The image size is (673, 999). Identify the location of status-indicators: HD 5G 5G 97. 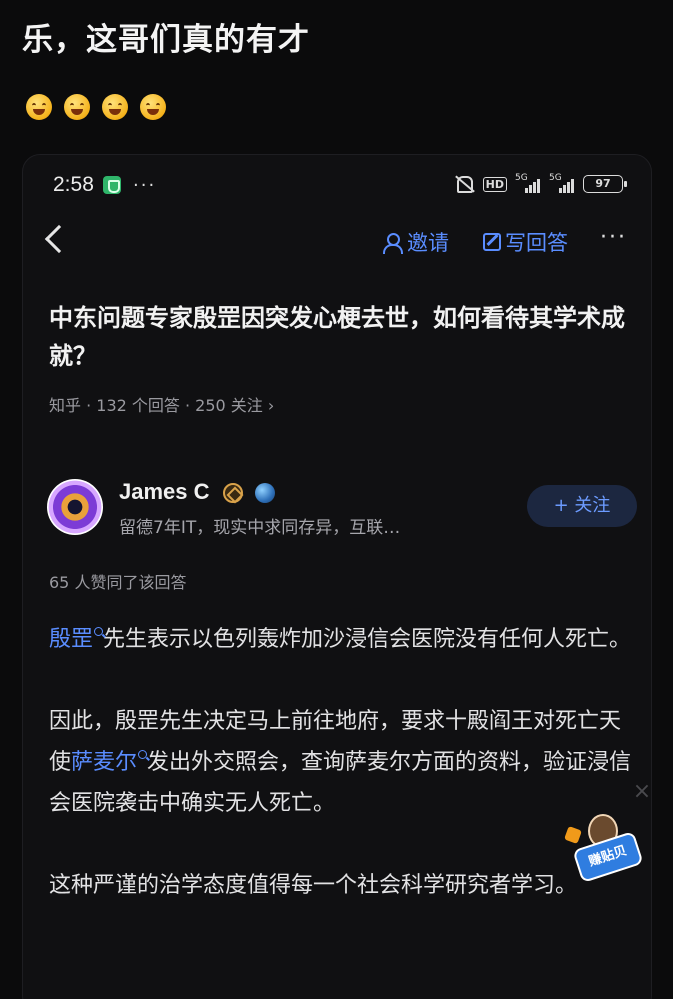
(540, 183).